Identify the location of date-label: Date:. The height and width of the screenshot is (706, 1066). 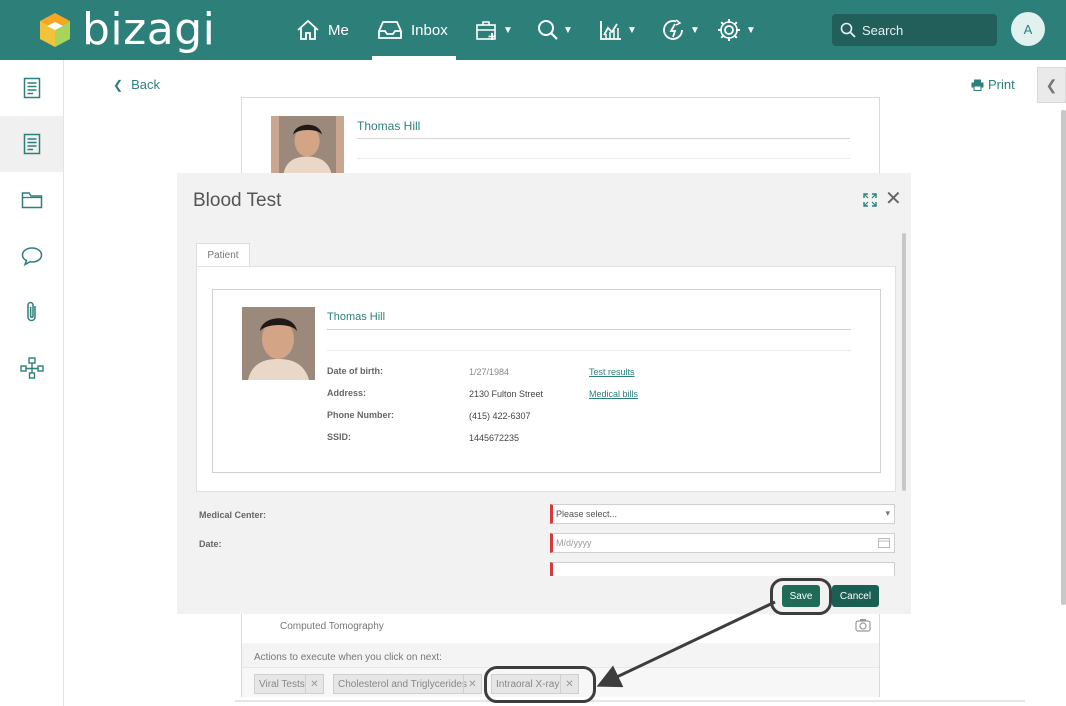
(210, 544).